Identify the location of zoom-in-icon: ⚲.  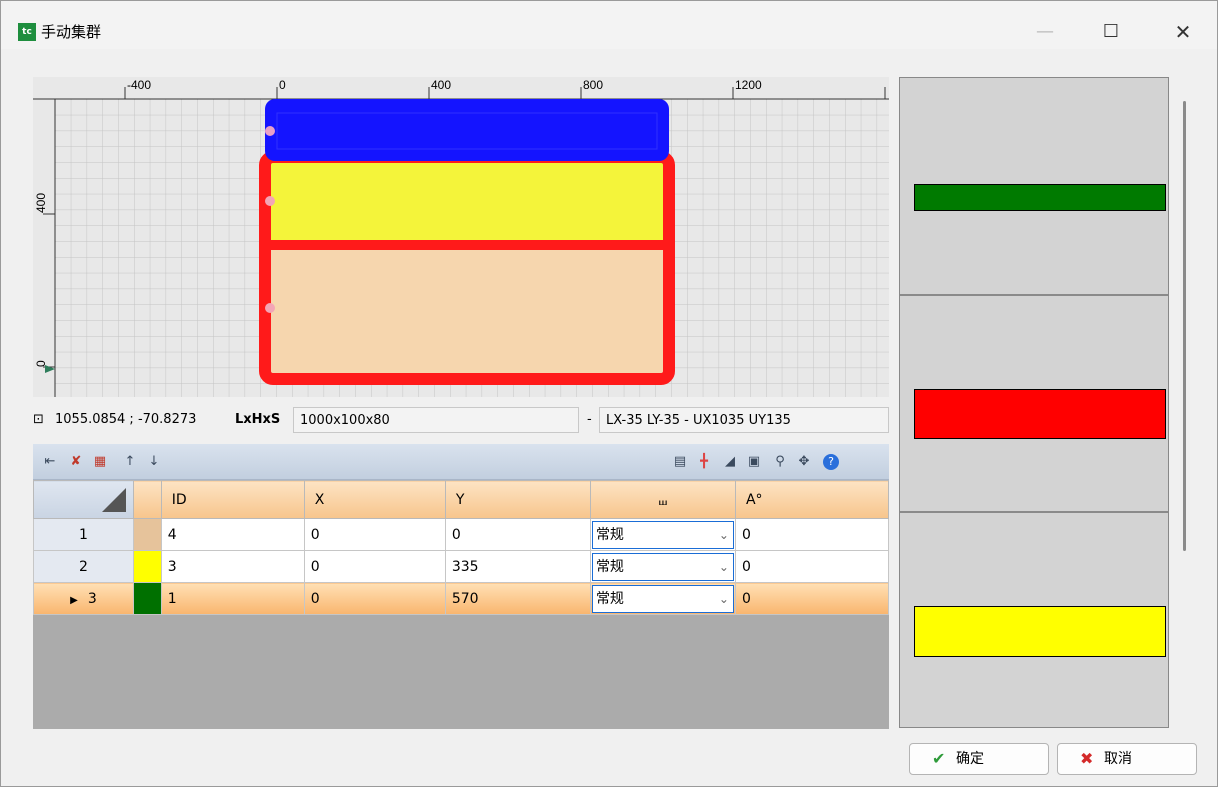
(780, 462).